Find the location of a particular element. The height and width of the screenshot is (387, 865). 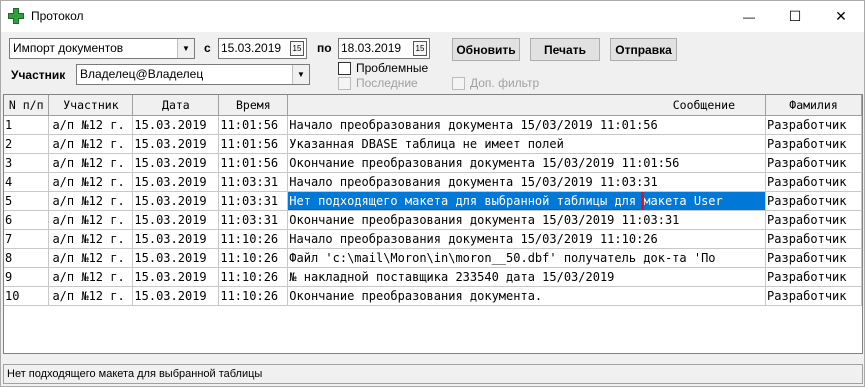

column-header-surname: Фамилия is located at coordinates (813, 105).